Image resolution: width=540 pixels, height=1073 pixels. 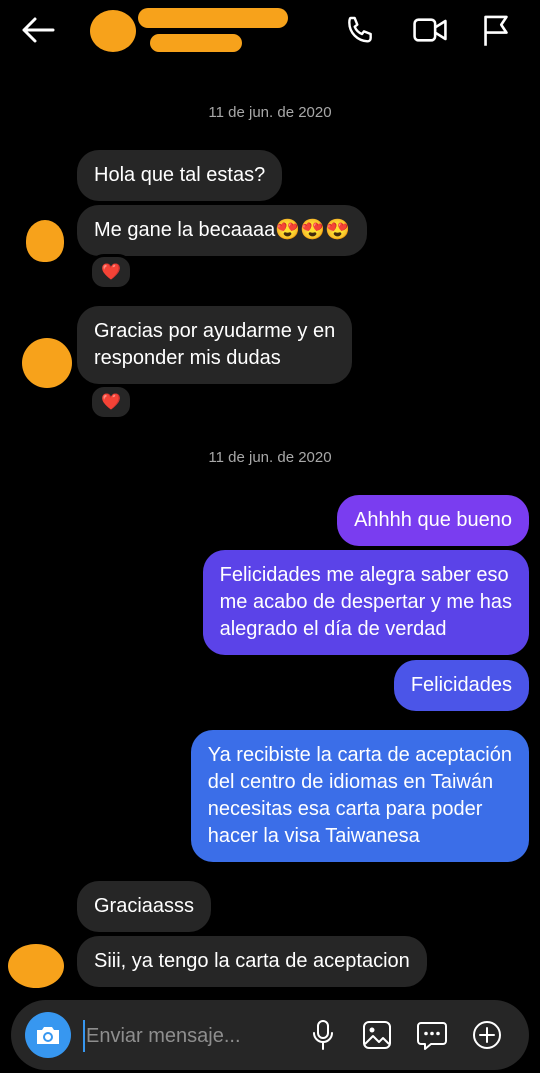 I want to click on camera-button, so click(x=48, y=1035).